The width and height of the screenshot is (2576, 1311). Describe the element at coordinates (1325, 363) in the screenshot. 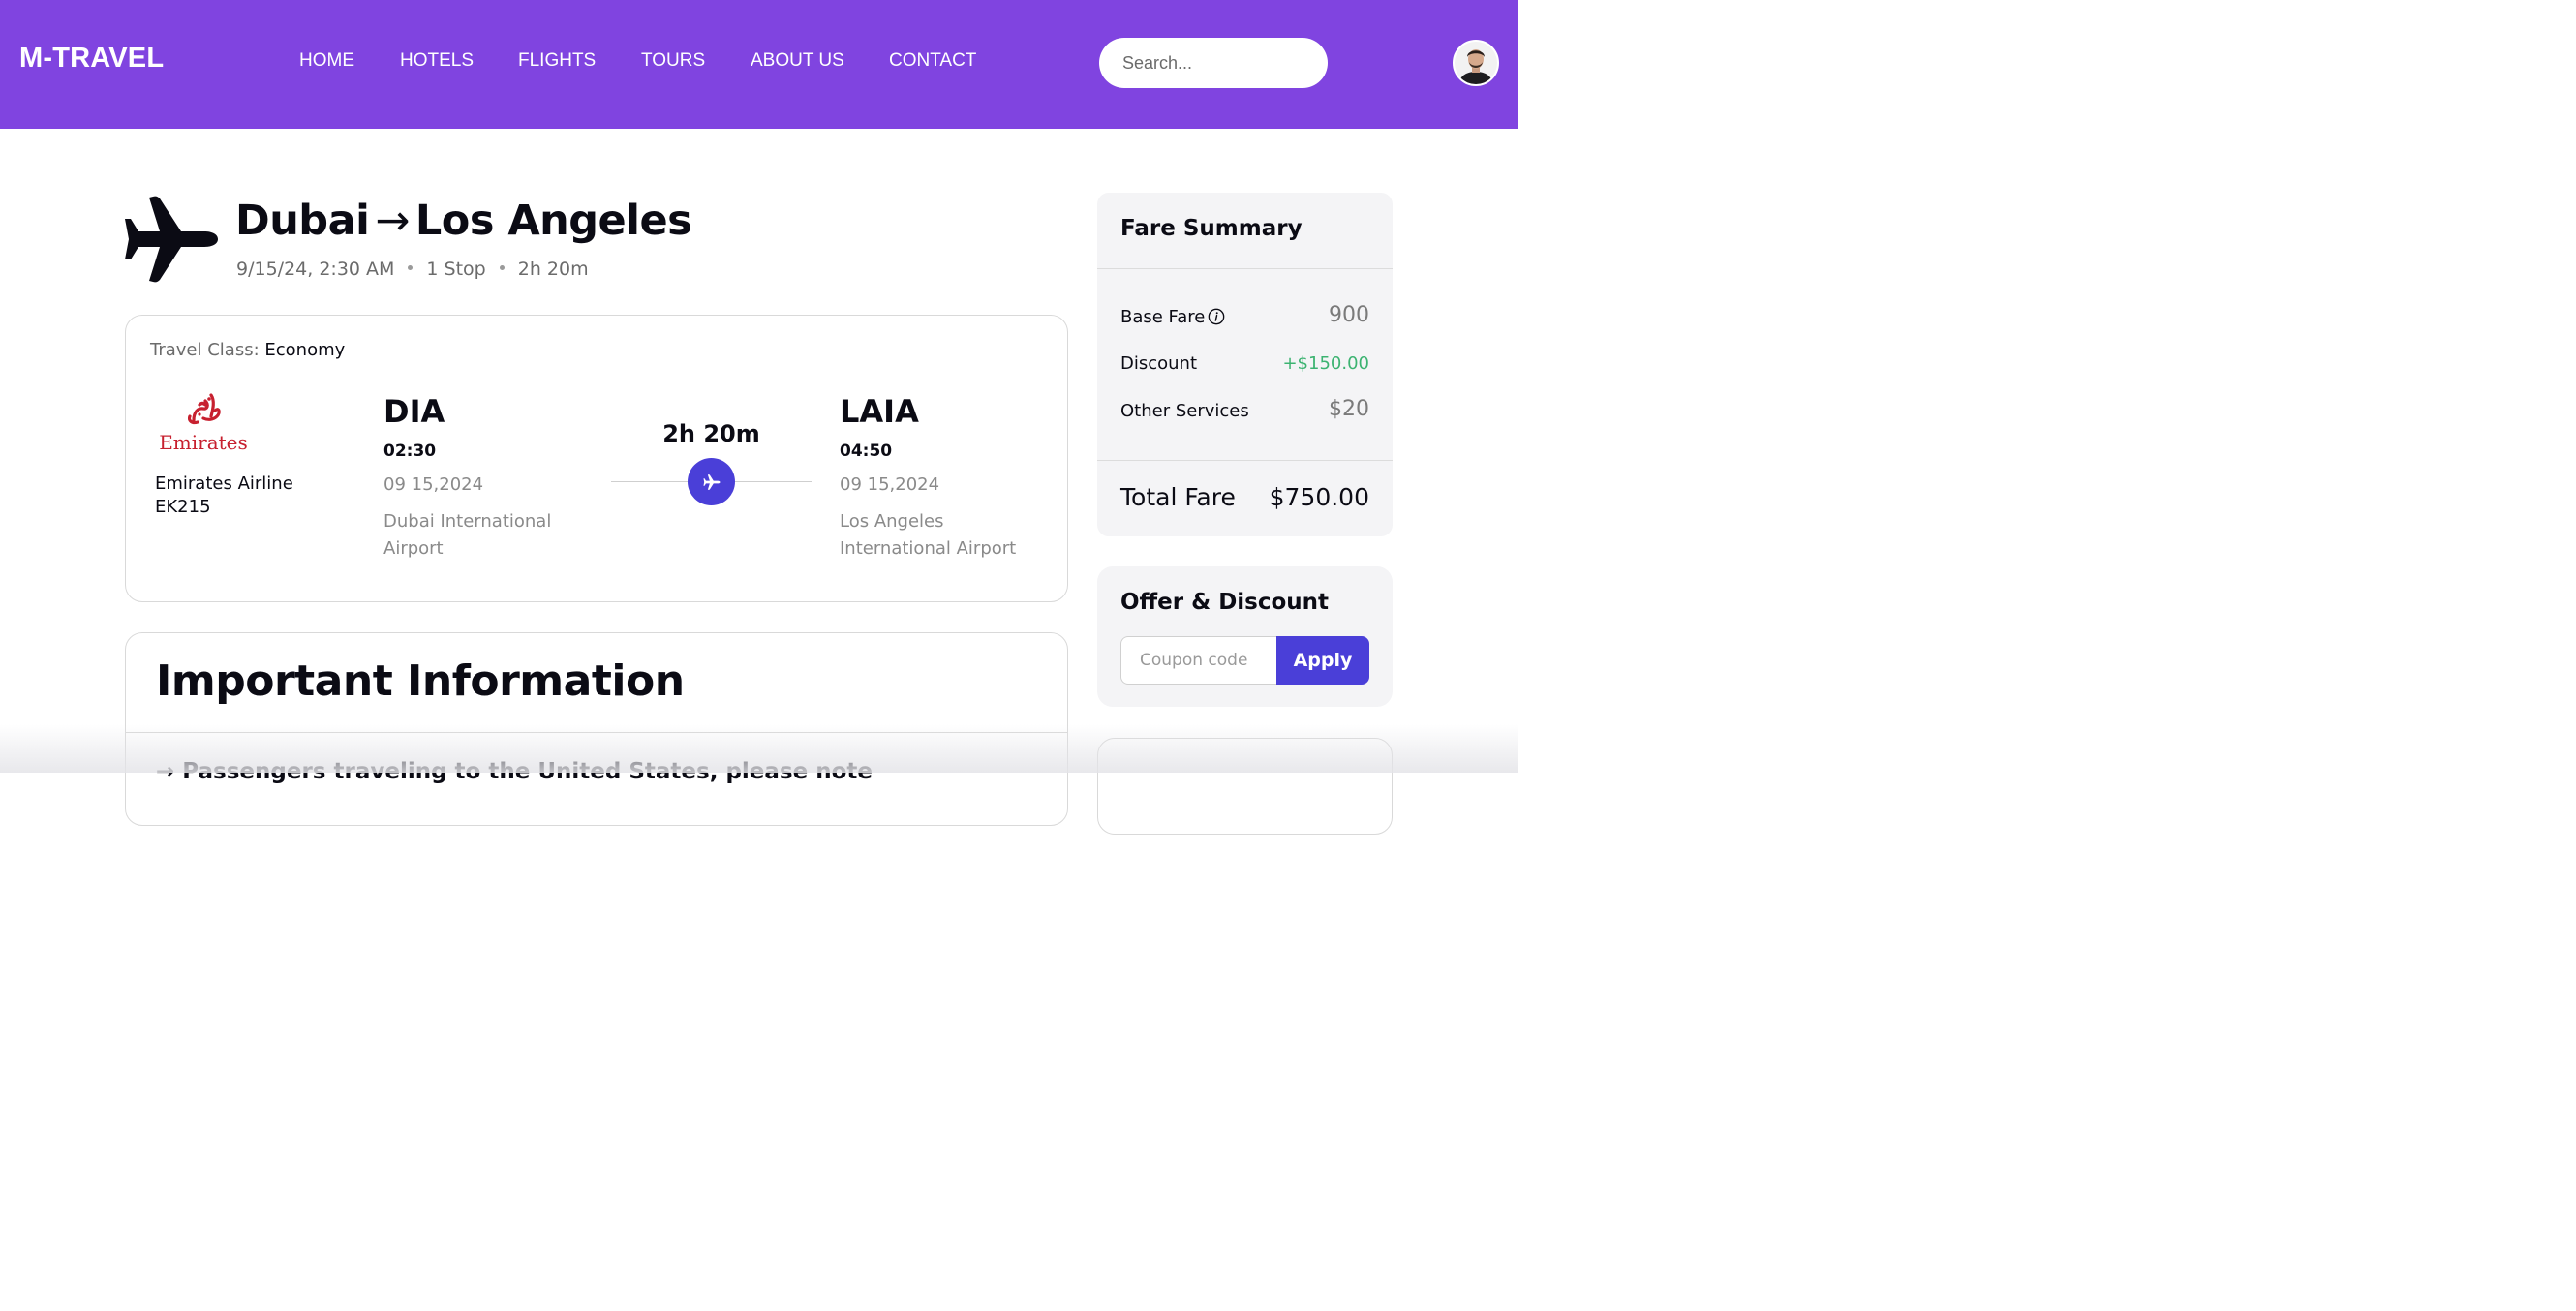

I see `discount-value: +$150.00` at that location.